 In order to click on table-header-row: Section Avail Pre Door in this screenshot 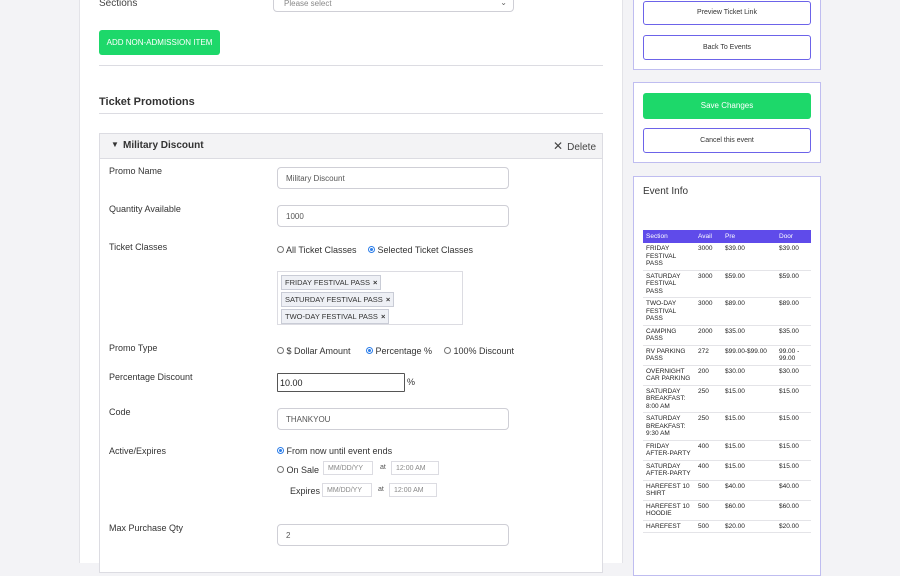, I will do `click(727, 236)`.